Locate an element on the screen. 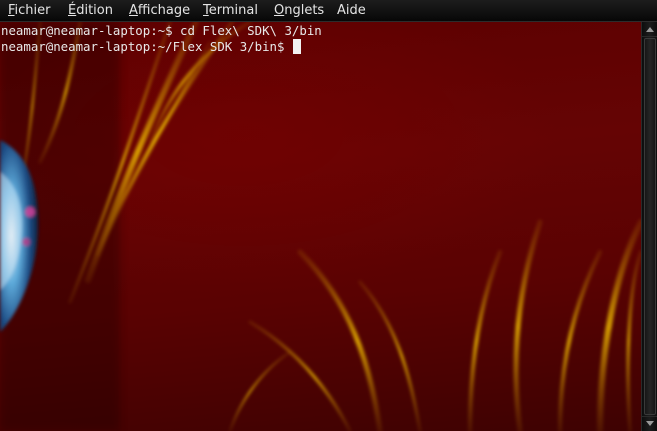 This screenshot has height=431, width=657. menu-terminal: Terminal is located at coordinates (230, 11).